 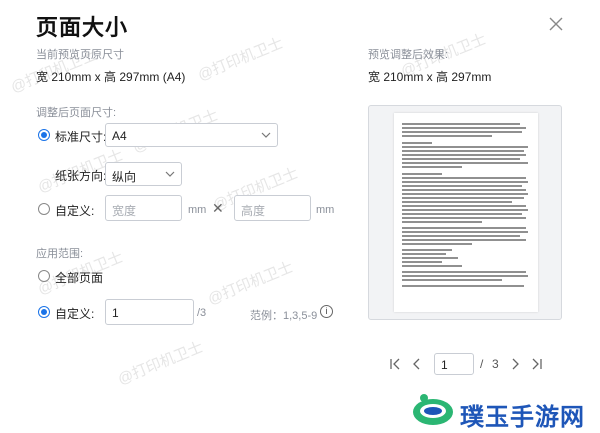 I want to click on first-page-icon, so click(x=395, y=364).